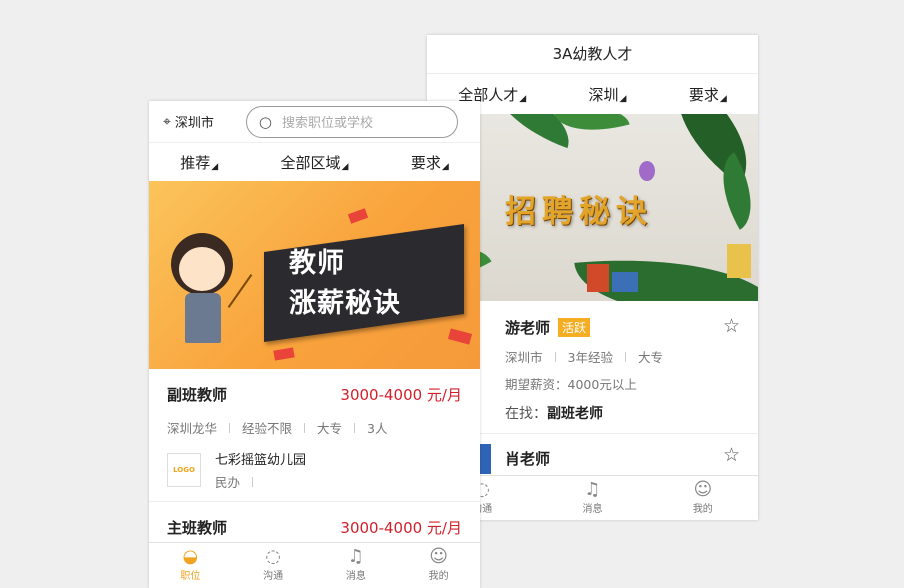 This screenshot has height=588, width=904. Describe the element at coordinates (273, 556) in the screenshot. I see `chat-icon: ◌` at that location.